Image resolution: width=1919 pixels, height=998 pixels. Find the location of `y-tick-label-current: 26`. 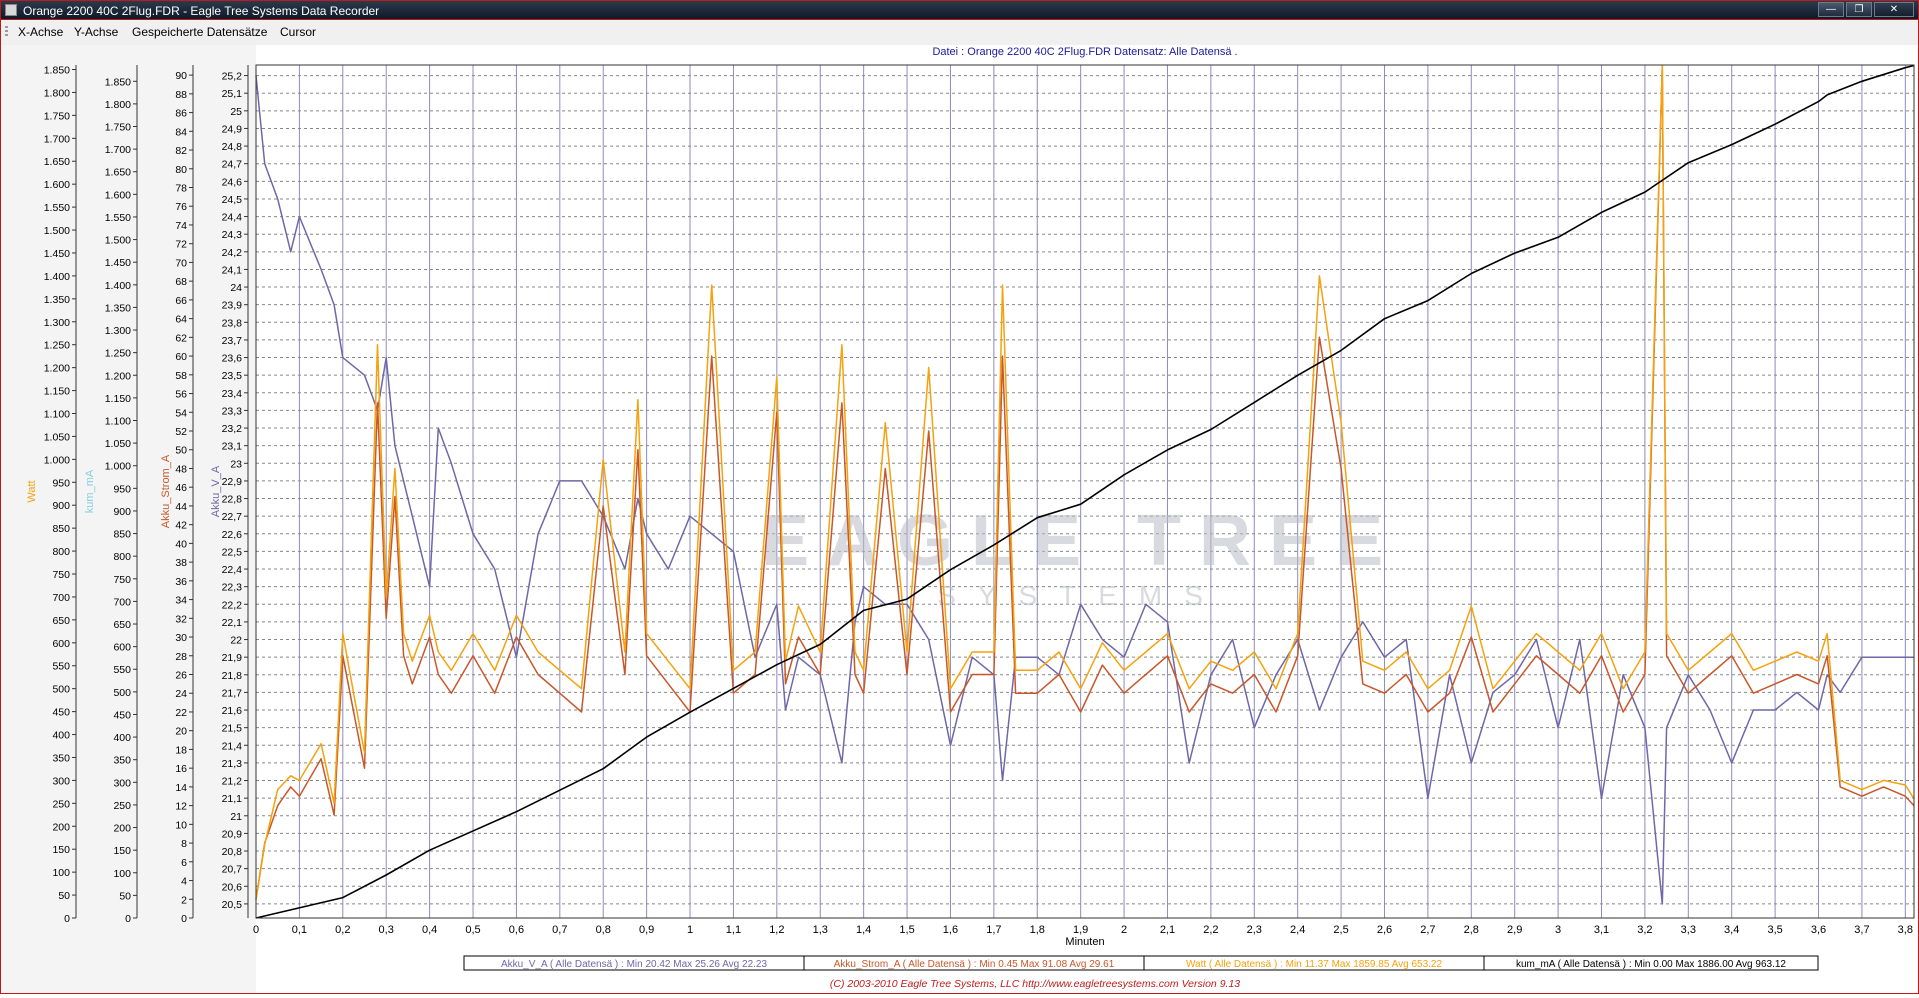

y-tick-label-current: 26 is located at coordinates (181, 675).